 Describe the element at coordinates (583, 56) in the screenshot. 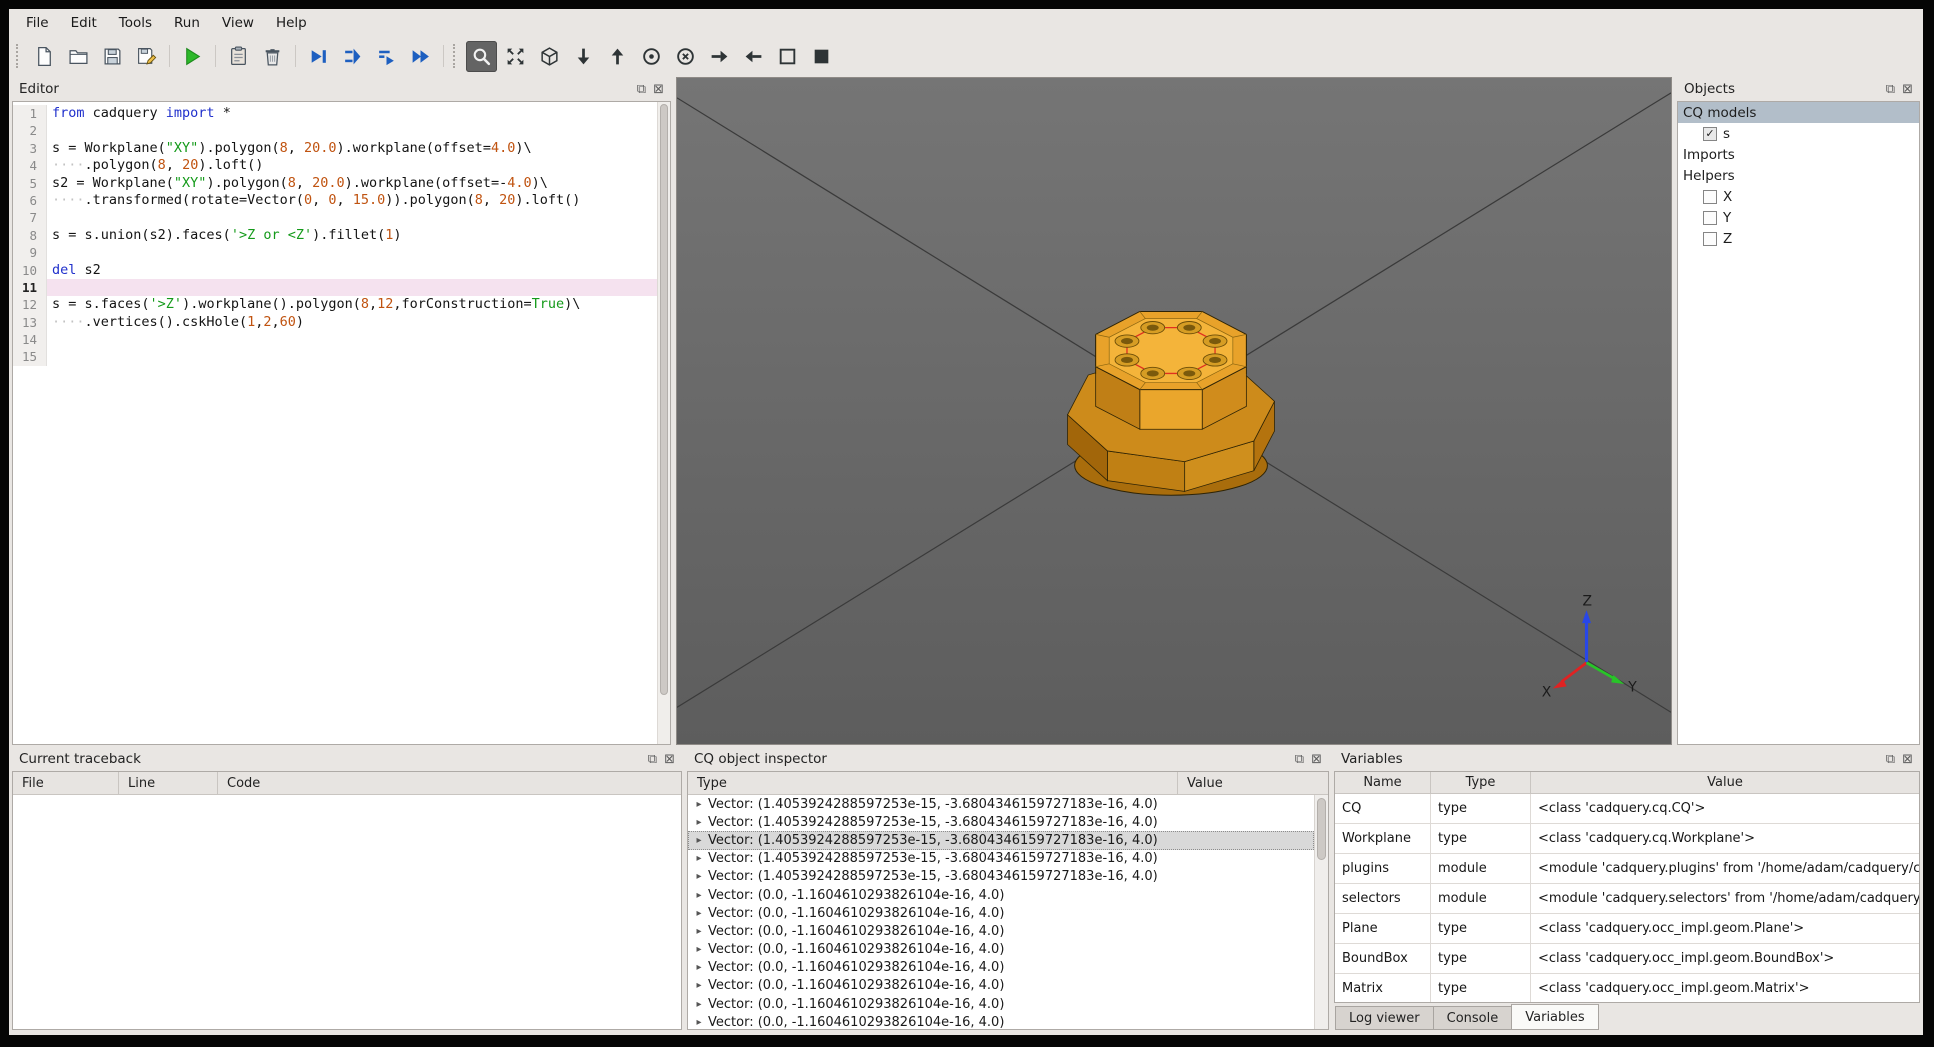

I see `front-view-icon` at that location.